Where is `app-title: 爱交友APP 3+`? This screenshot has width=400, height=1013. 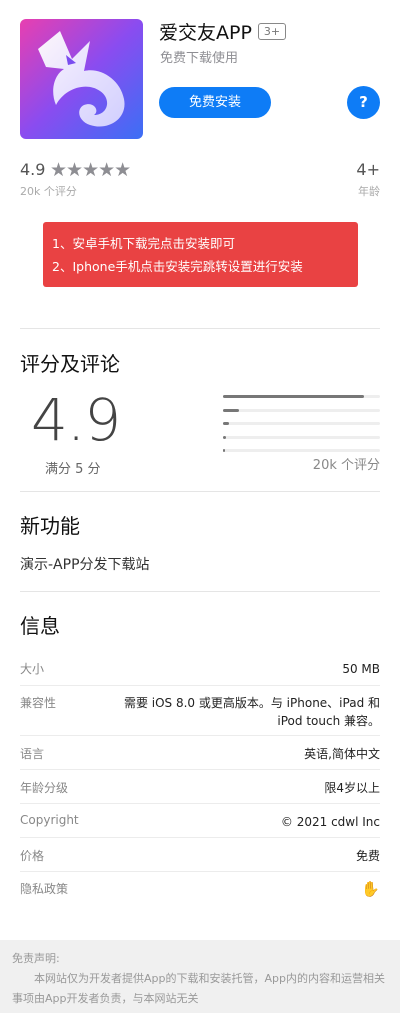 app-title: 爱交友APP 3+ is located at coordinates (223, 31).